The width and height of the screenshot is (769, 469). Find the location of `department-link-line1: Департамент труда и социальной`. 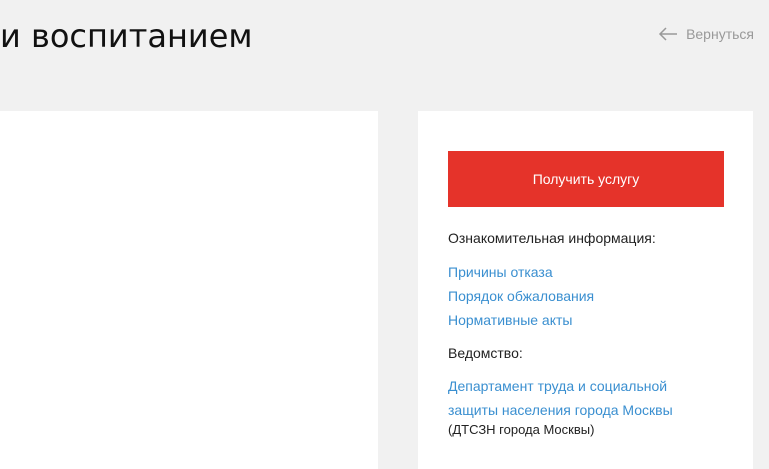

department-link-line1: Департамент труда и социальной is located at coordinates (558, 386).